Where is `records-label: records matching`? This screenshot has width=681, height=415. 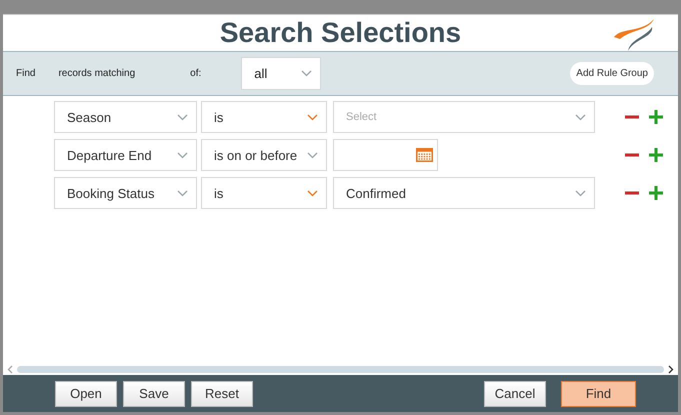
records-label: records matching is located at coordinates (97, 73).